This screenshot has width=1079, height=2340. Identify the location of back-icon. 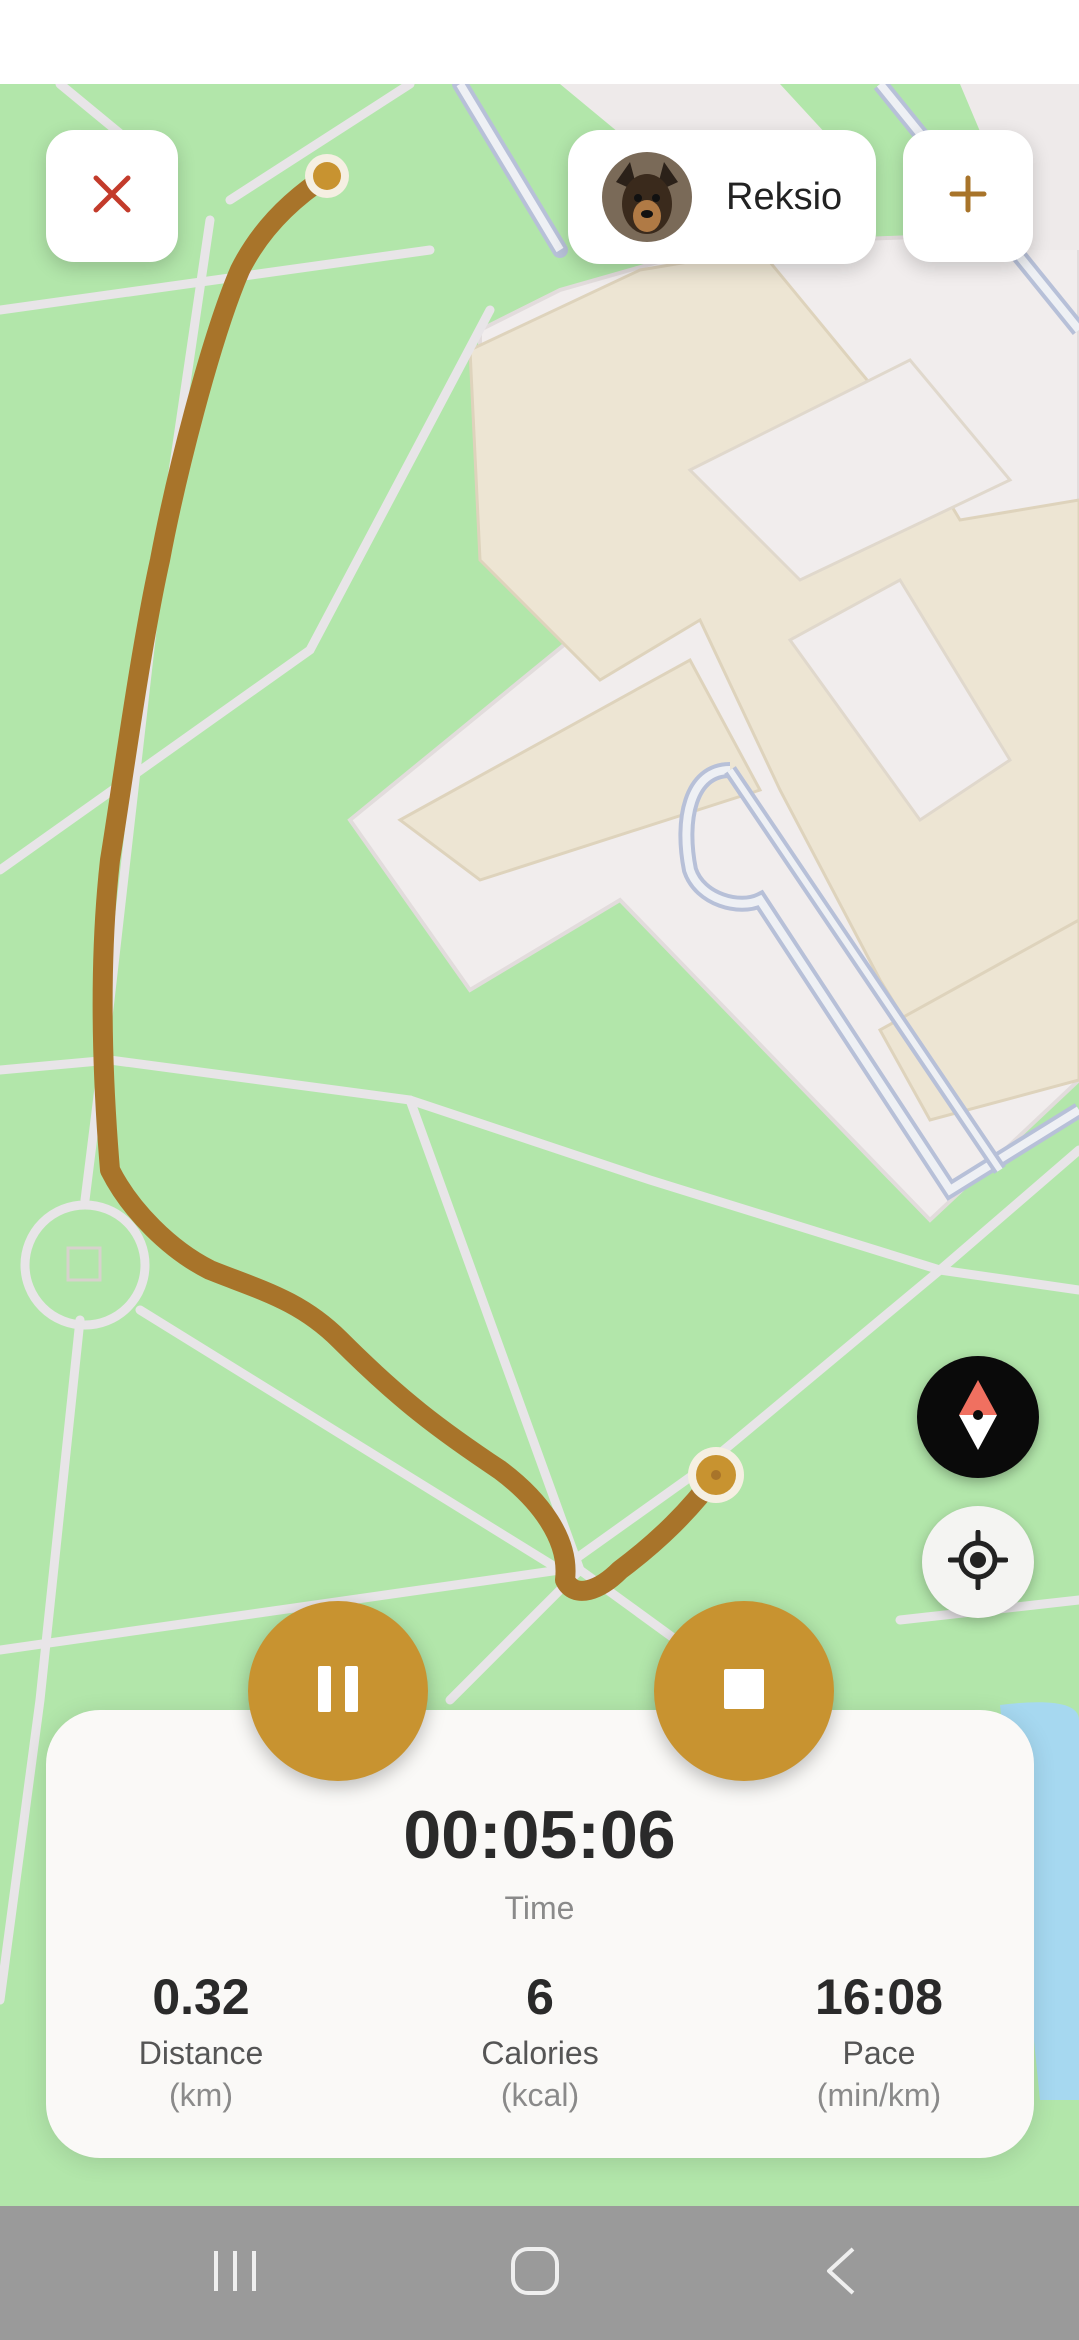
(840, 2273).